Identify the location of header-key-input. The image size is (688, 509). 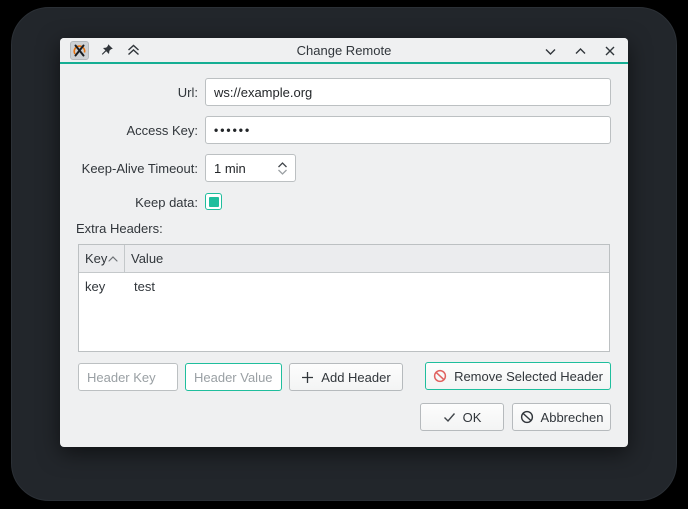
(128, 377).